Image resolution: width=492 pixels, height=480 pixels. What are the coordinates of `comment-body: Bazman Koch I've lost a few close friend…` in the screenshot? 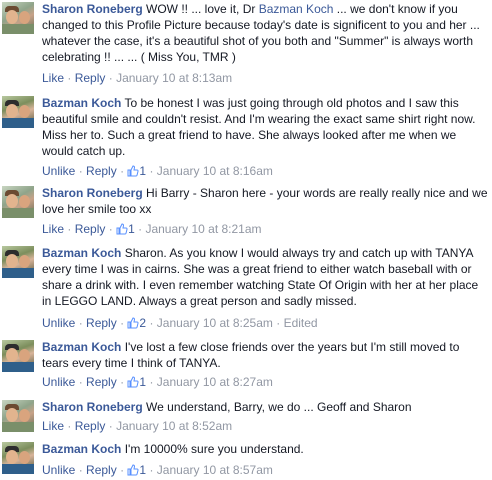 It's located at (265, 355).